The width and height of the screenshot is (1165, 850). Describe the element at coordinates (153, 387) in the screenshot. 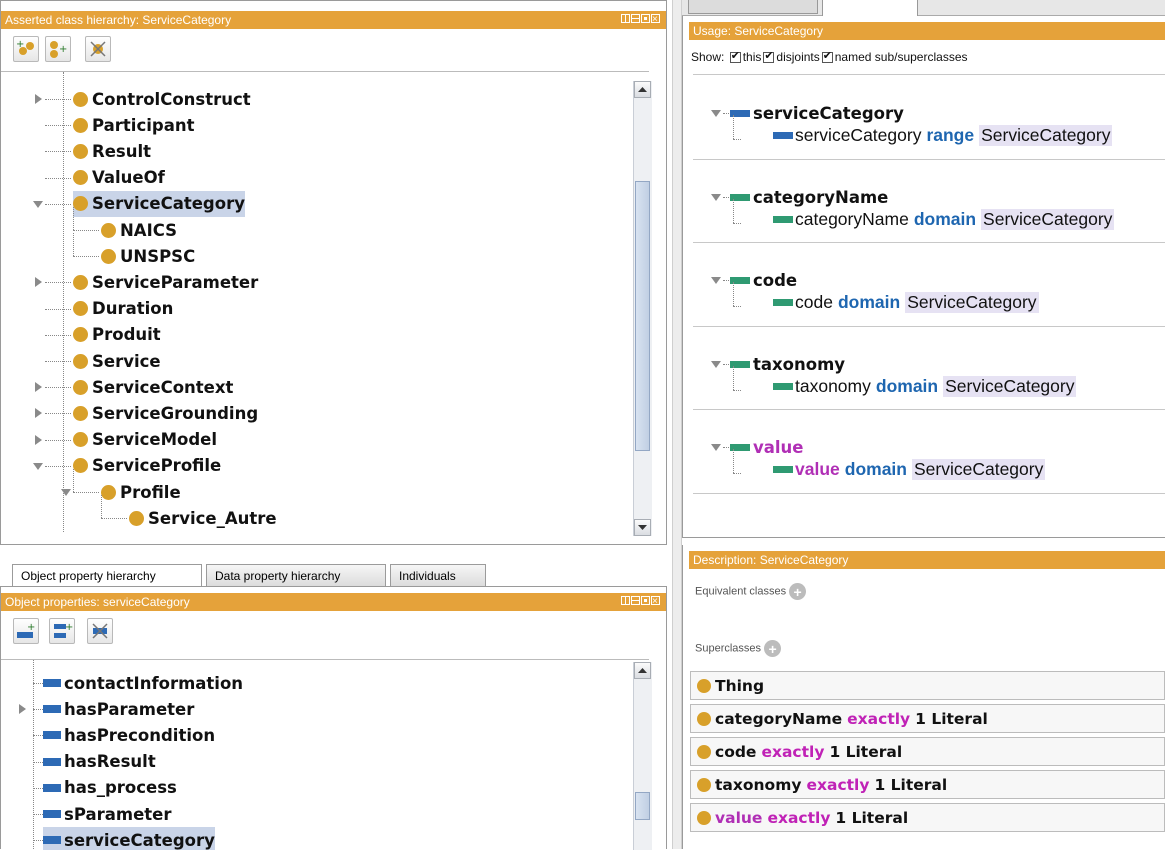

I see `class-tree-row: ServiceContext` at that location.